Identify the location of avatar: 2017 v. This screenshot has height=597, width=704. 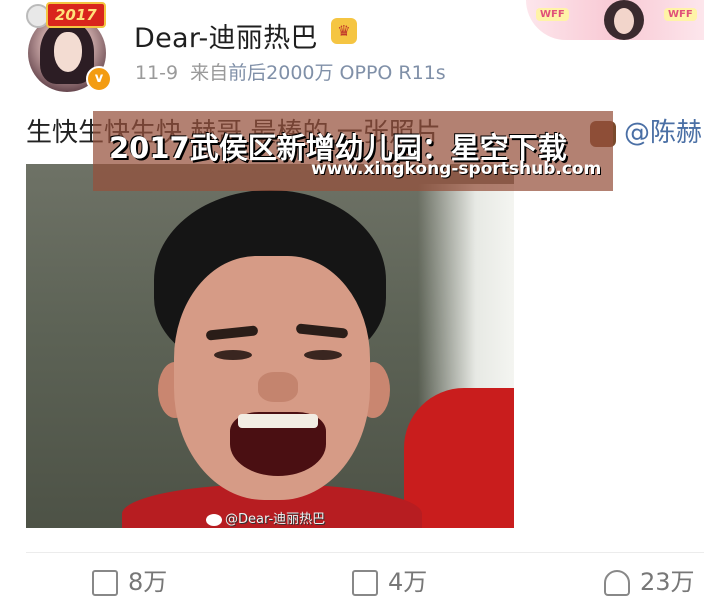
(70, 48).